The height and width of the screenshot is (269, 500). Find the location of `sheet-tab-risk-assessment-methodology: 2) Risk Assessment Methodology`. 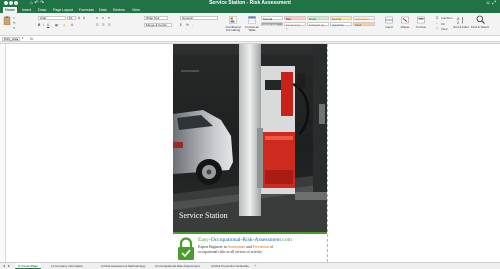

sheet-tab-risk-assessment-methodology: 2) Risk Assessment Methodology is located at coordinates (123, 266).